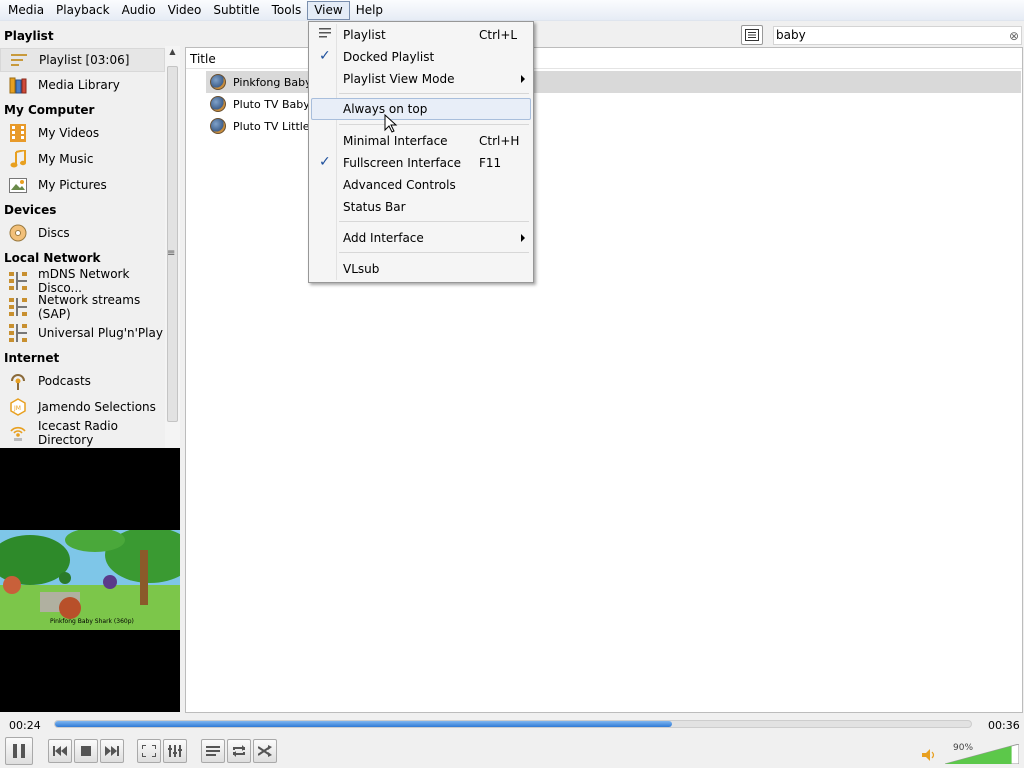  I want to click on sidebar-item-my-pictures: My Pictures, so click(82, 185).